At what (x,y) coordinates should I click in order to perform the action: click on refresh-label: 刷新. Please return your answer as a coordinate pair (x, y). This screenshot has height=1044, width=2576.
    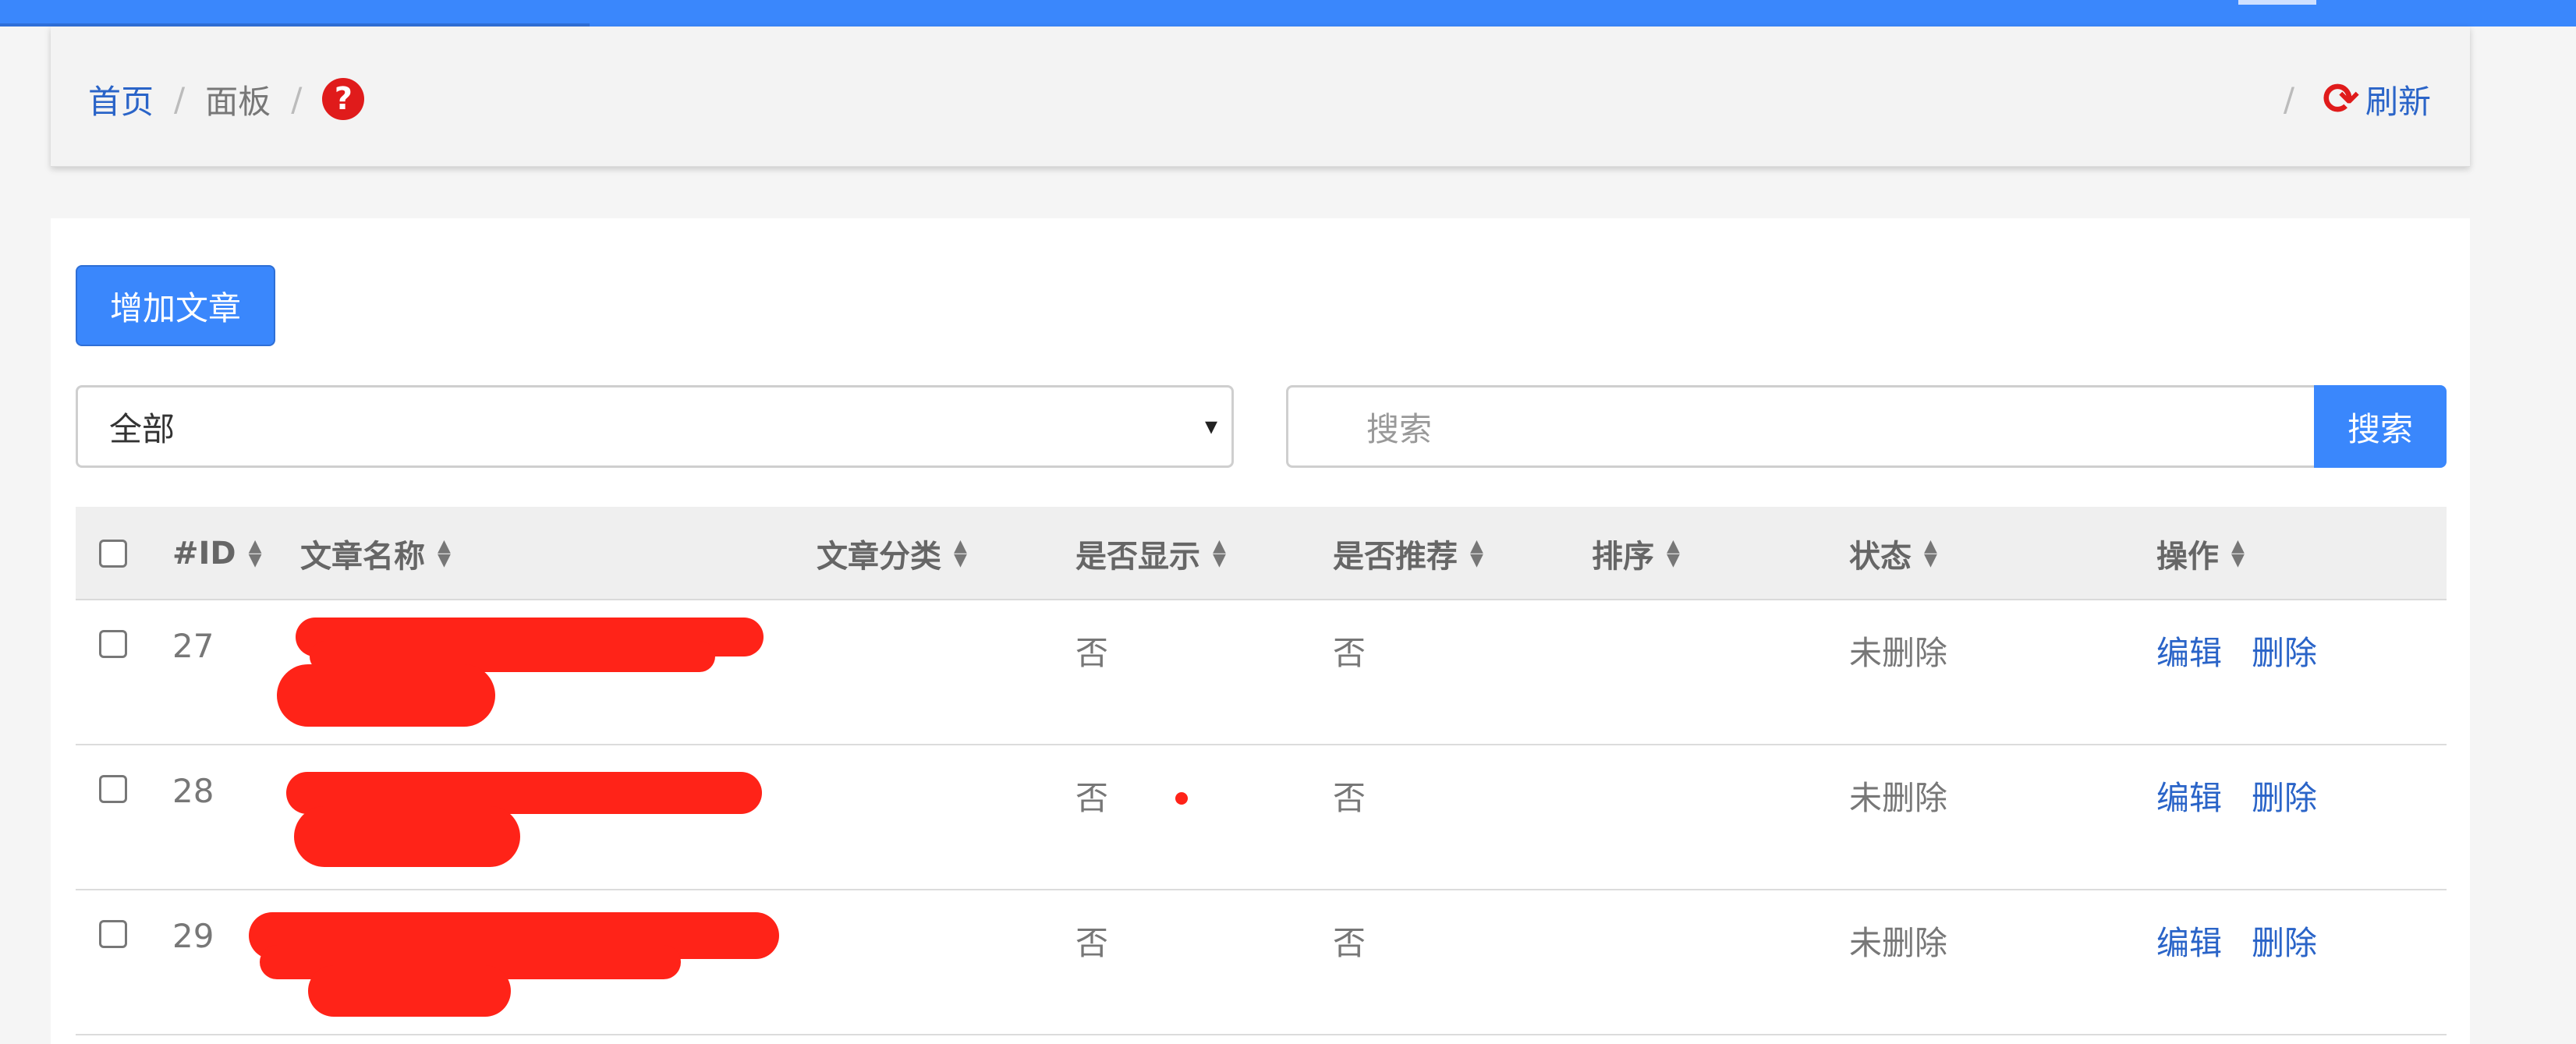
    Looking at the image, I should click on (2398, 102).